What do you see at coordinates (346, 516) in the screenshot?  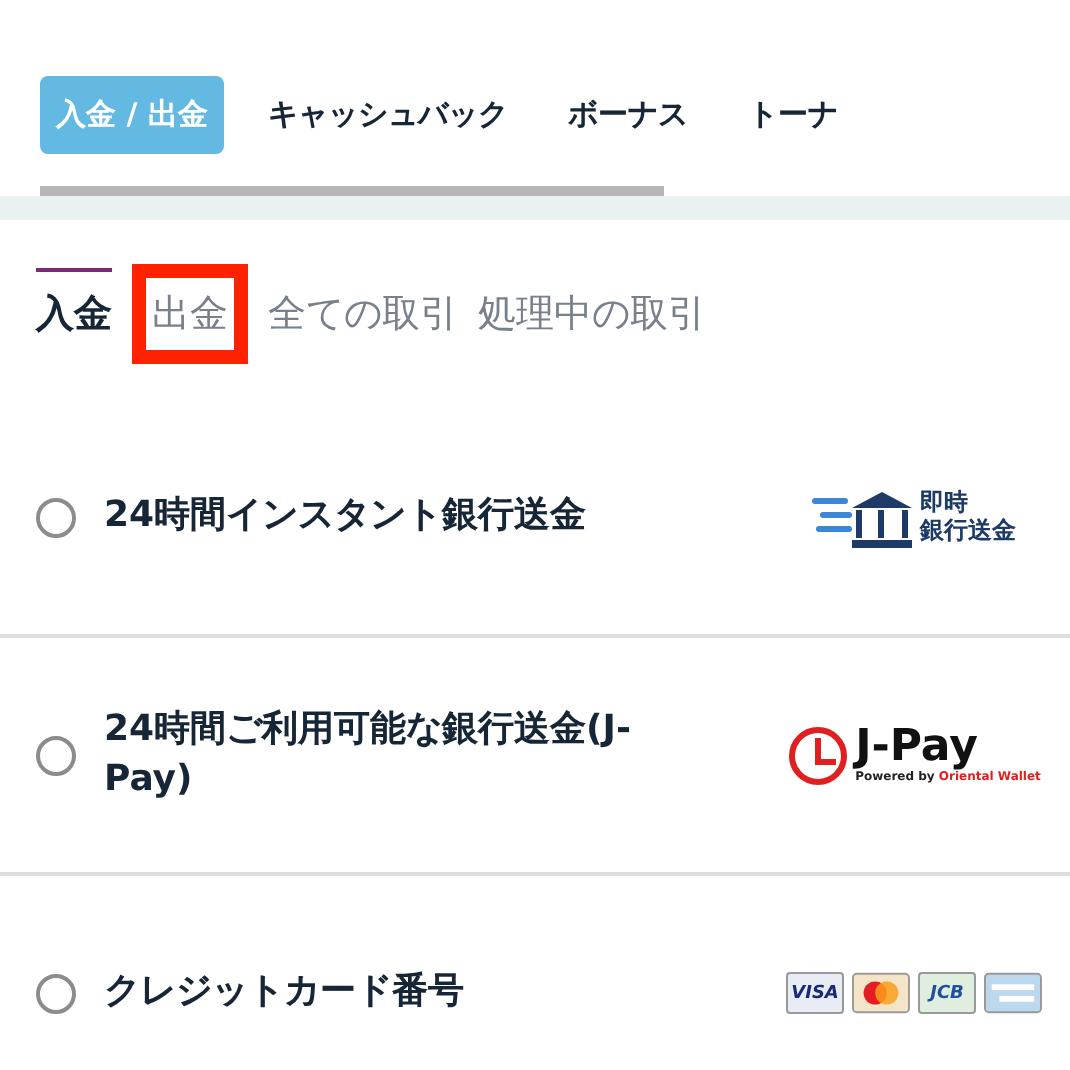 I see `payment-method-label: 24時間インスタント銀行送金` at bounding box center [346, 516].